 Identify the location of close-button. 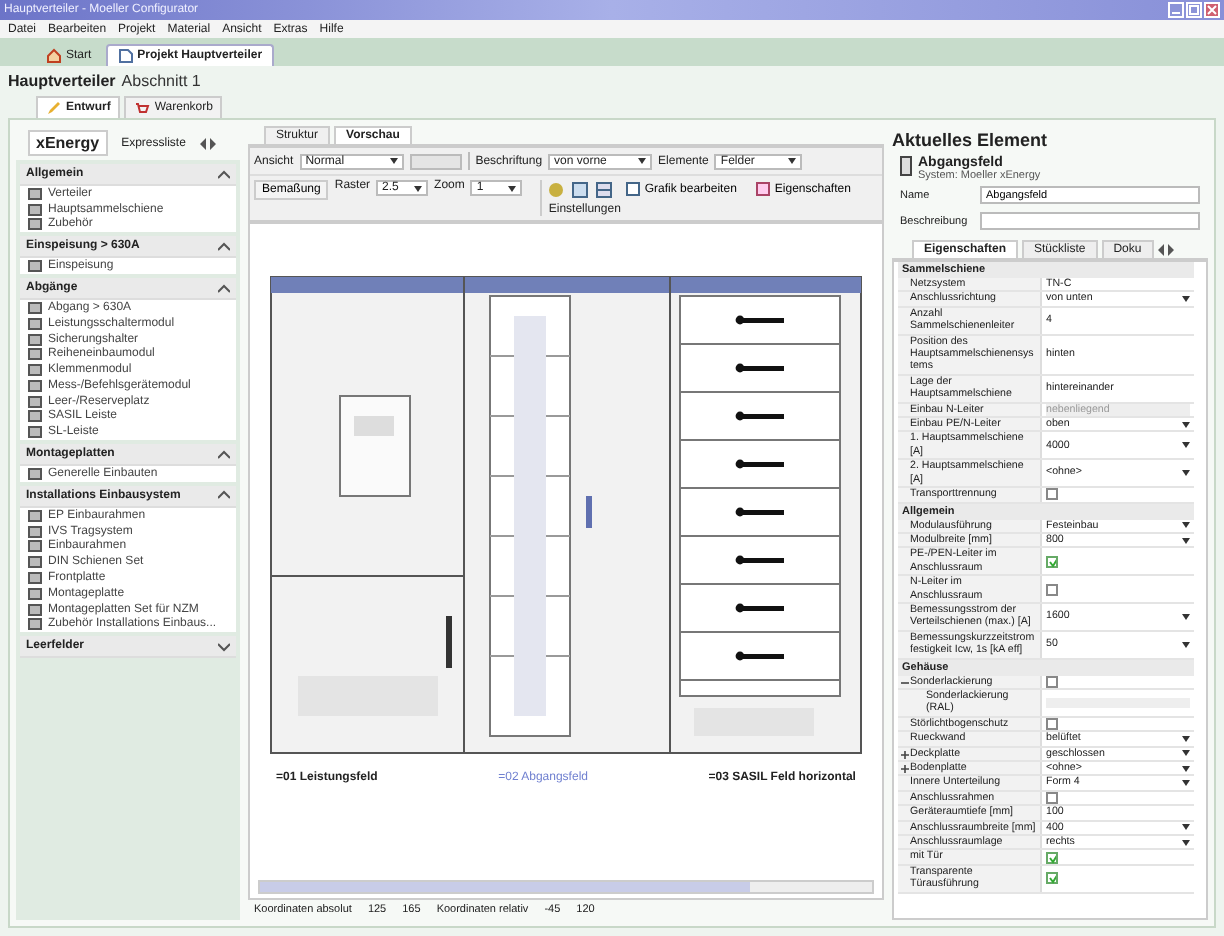
(1212, 10).